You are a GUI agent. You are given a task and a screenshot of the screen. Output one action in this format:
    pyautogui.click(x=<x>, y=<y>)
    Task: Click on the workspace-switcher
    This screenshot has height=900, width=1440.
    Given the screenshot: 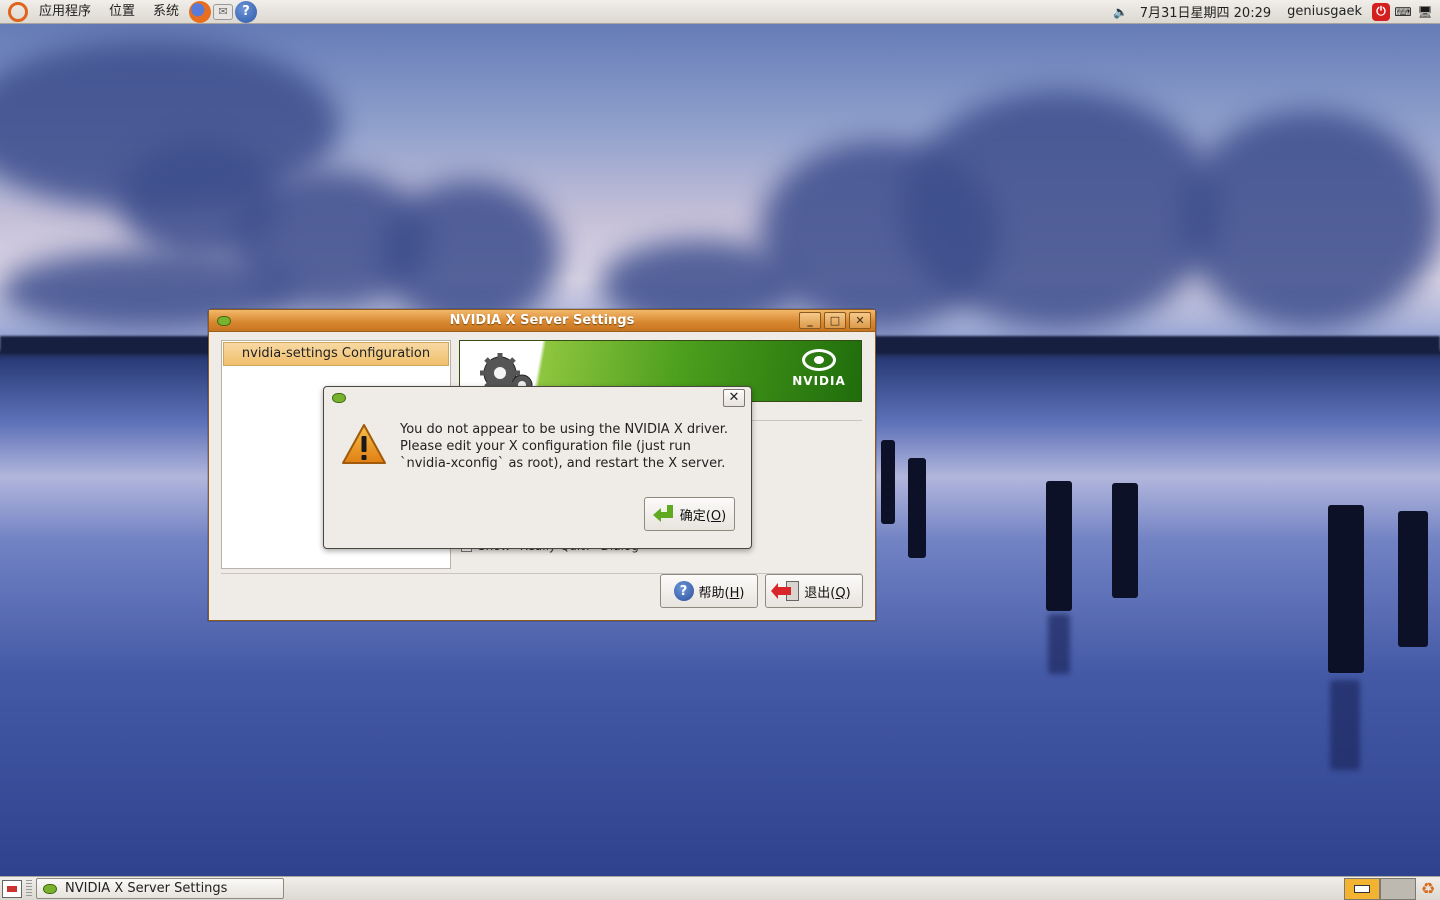 What is the action you would take?
    pyautogui.click(x=1380, y=888)
    